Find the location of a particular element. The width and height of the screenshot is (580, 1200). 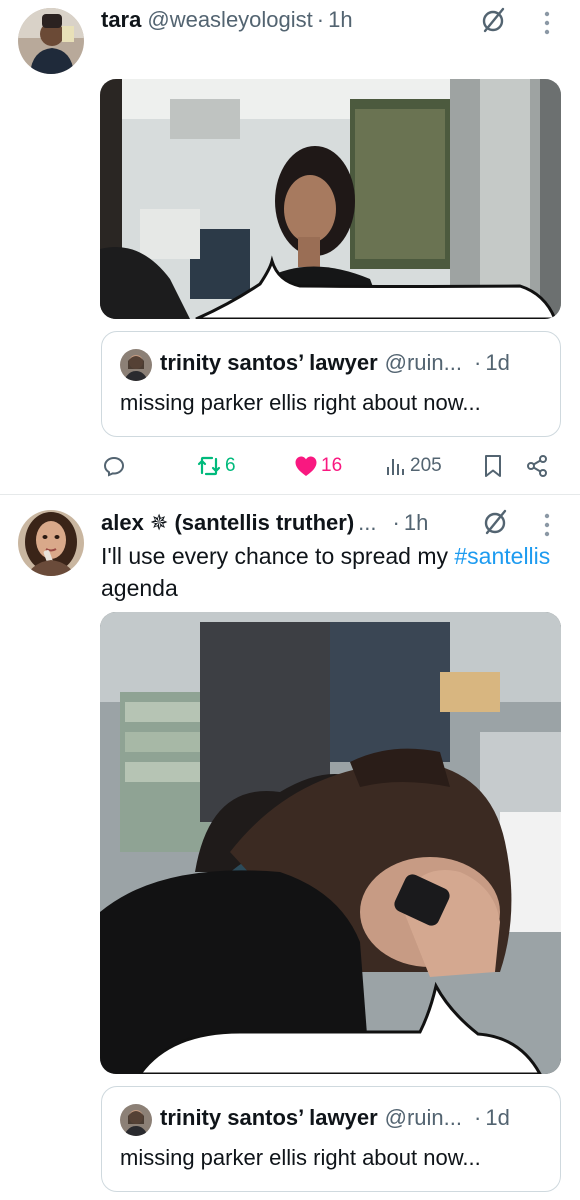

retweet-button: 6 is located at coordinates (216, 466).